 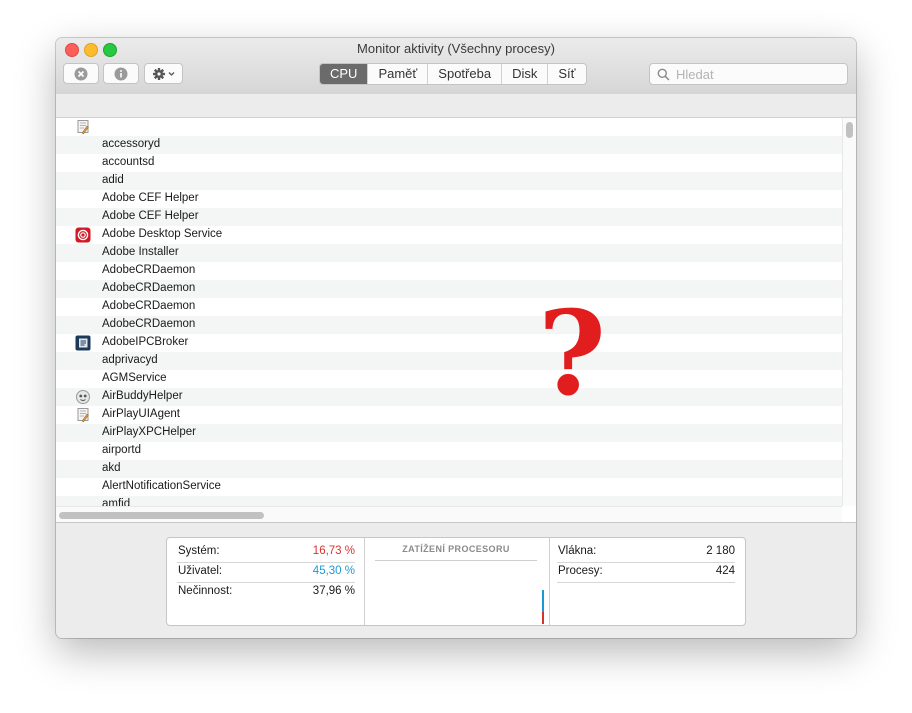 I want to click on process-name: airportd, so click(x=121, y=450).